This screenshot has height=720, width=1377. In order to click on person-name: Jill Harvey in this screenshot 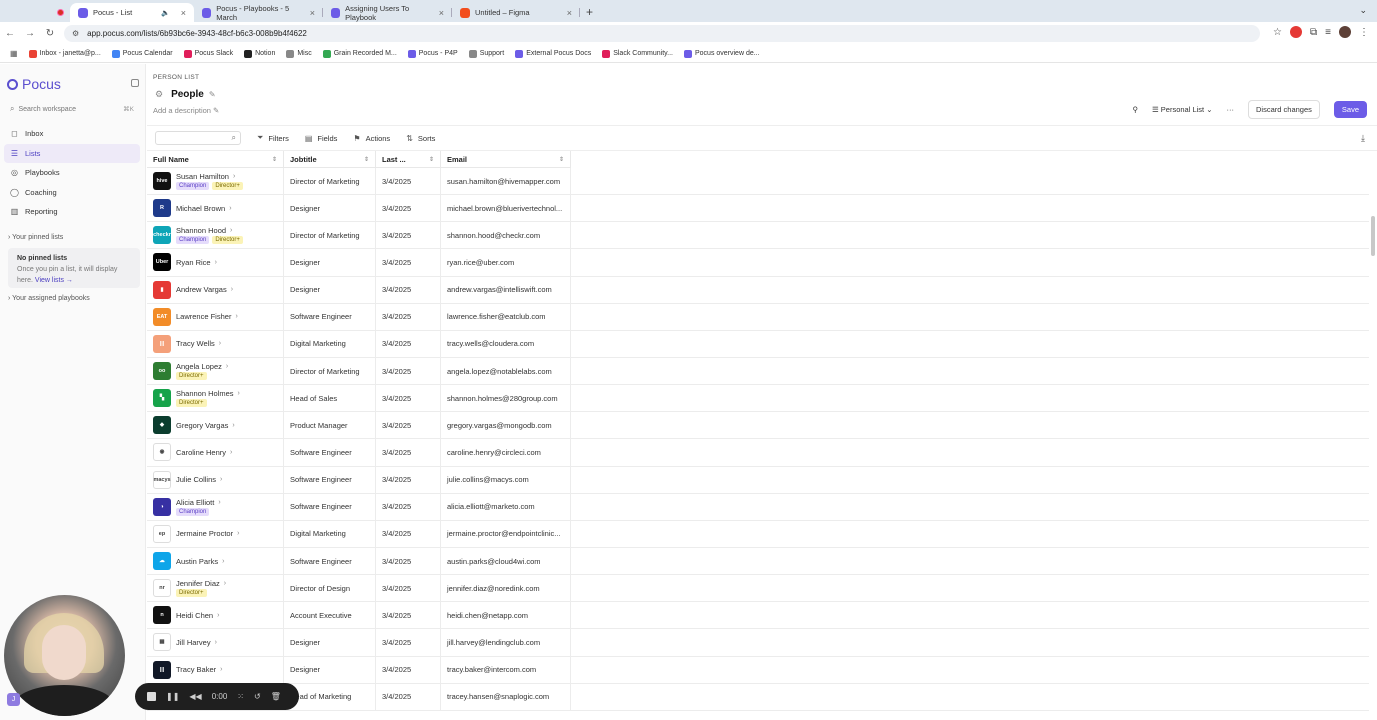, I will do `click(193, 642)`.